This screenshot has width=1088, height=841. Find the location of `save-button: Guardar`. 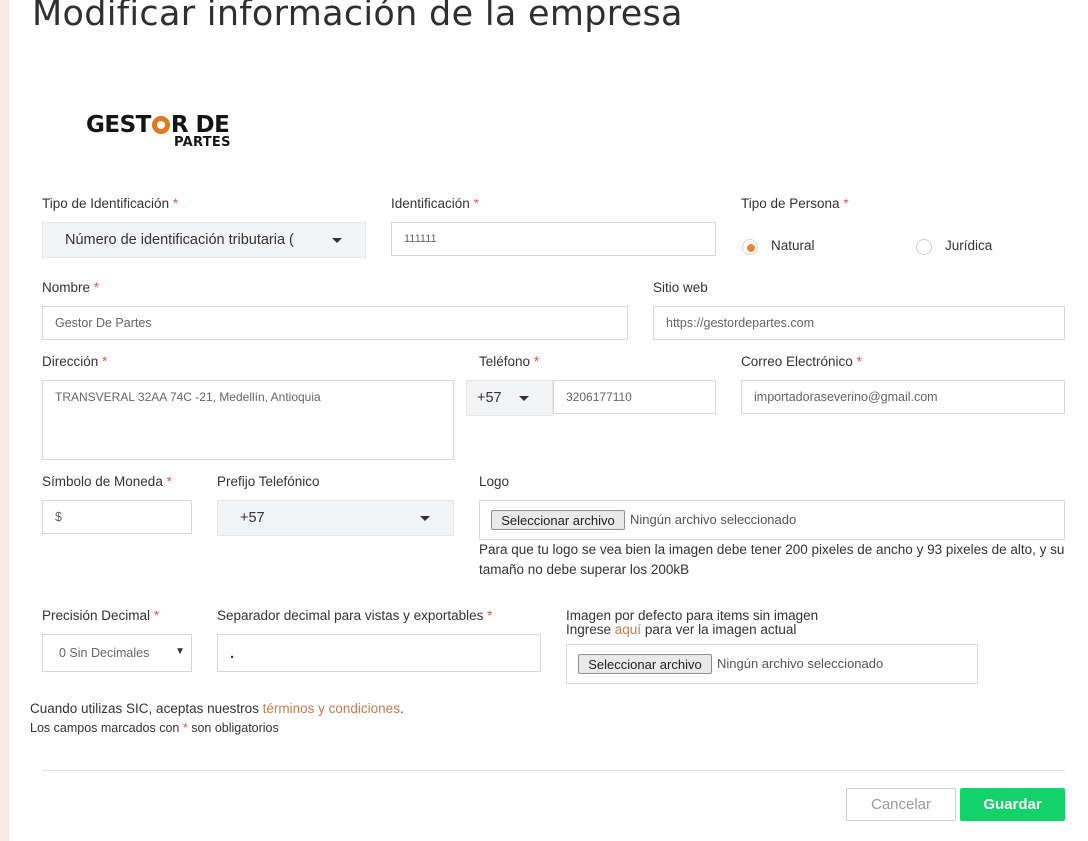

save-button: Guardar is located at coordinates (1012, 804).